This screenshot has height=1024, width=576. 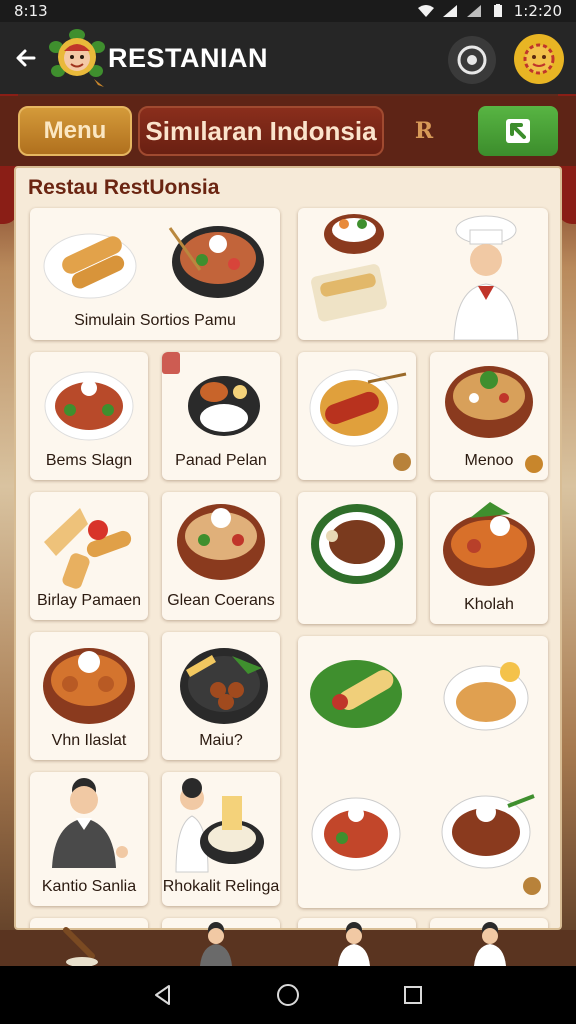 I want to click on card-label: Glean Coerans, so click(x=221, y=600).